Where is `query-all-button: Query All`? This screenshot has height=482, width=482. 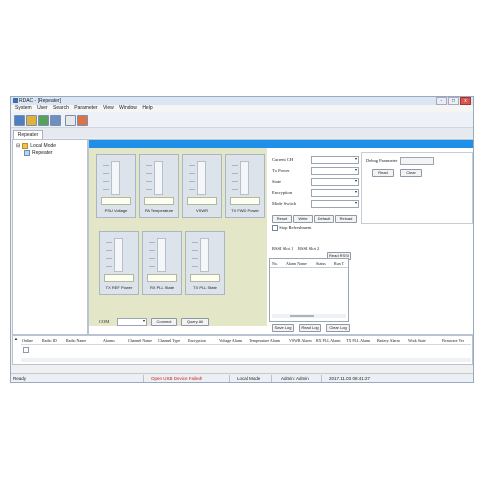
query-all-button: Query All is located at coordinates (195, 322).